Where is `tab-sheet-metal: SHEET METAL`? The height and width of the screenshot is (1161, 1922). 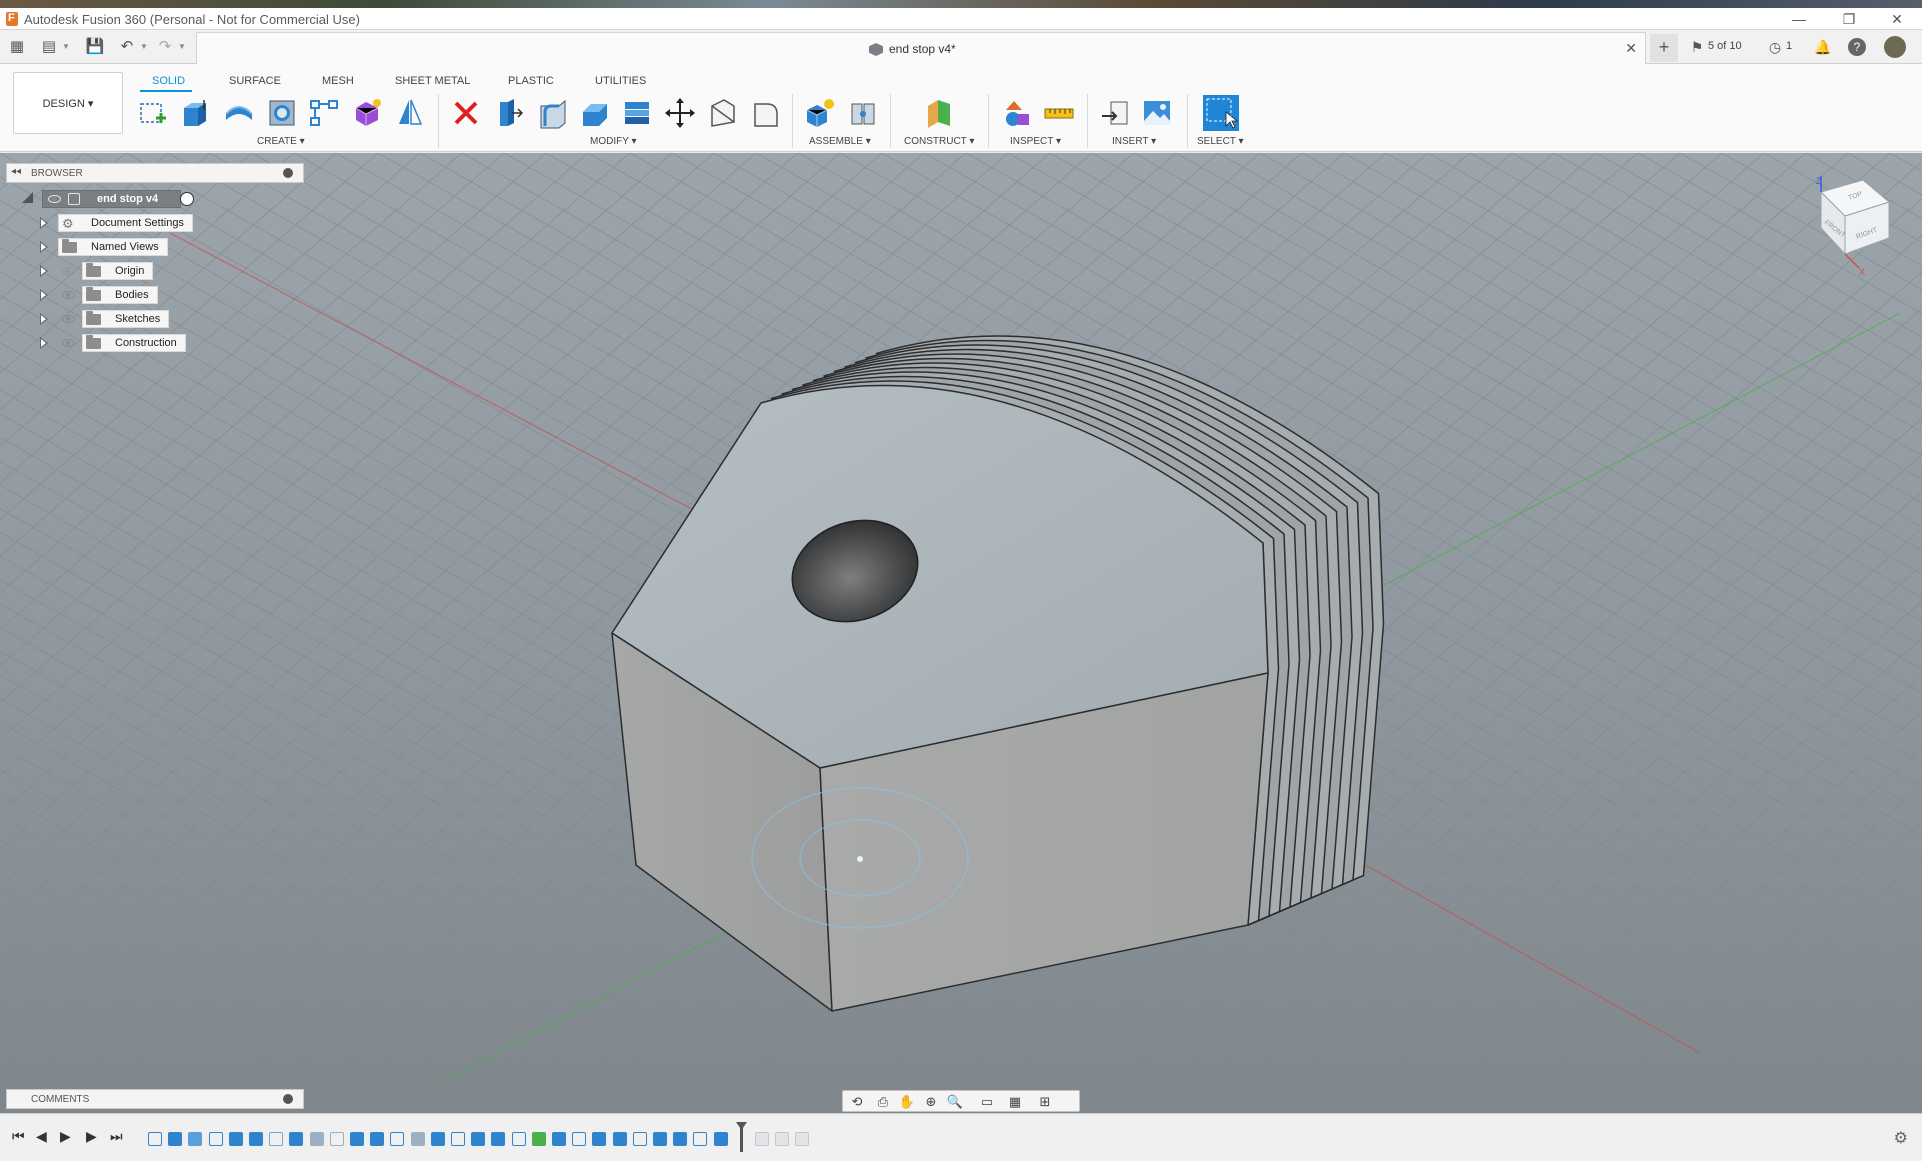 tab-sheet-metal: SHEET METAL is located at coordinates (432, 81).